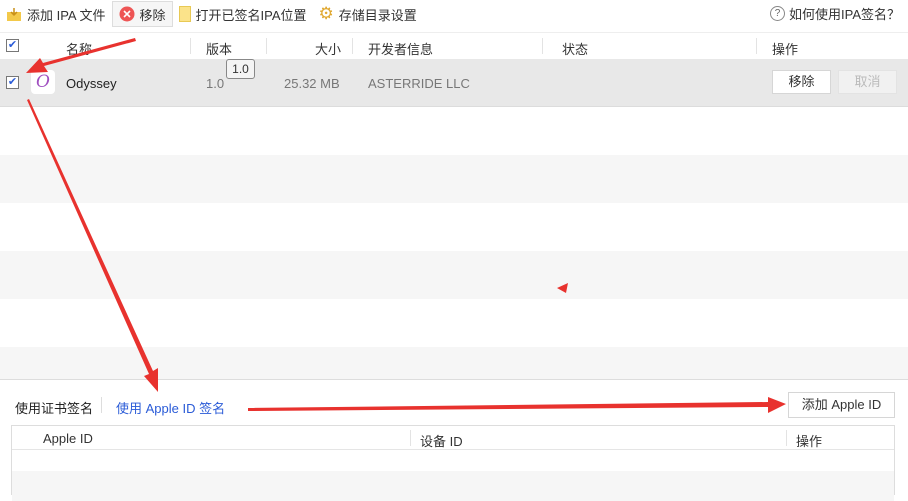  Describe the element at coordinates (251, 15) in the screenshot. I see `open-signed-label: 打开已签名IPA位置` at that location.